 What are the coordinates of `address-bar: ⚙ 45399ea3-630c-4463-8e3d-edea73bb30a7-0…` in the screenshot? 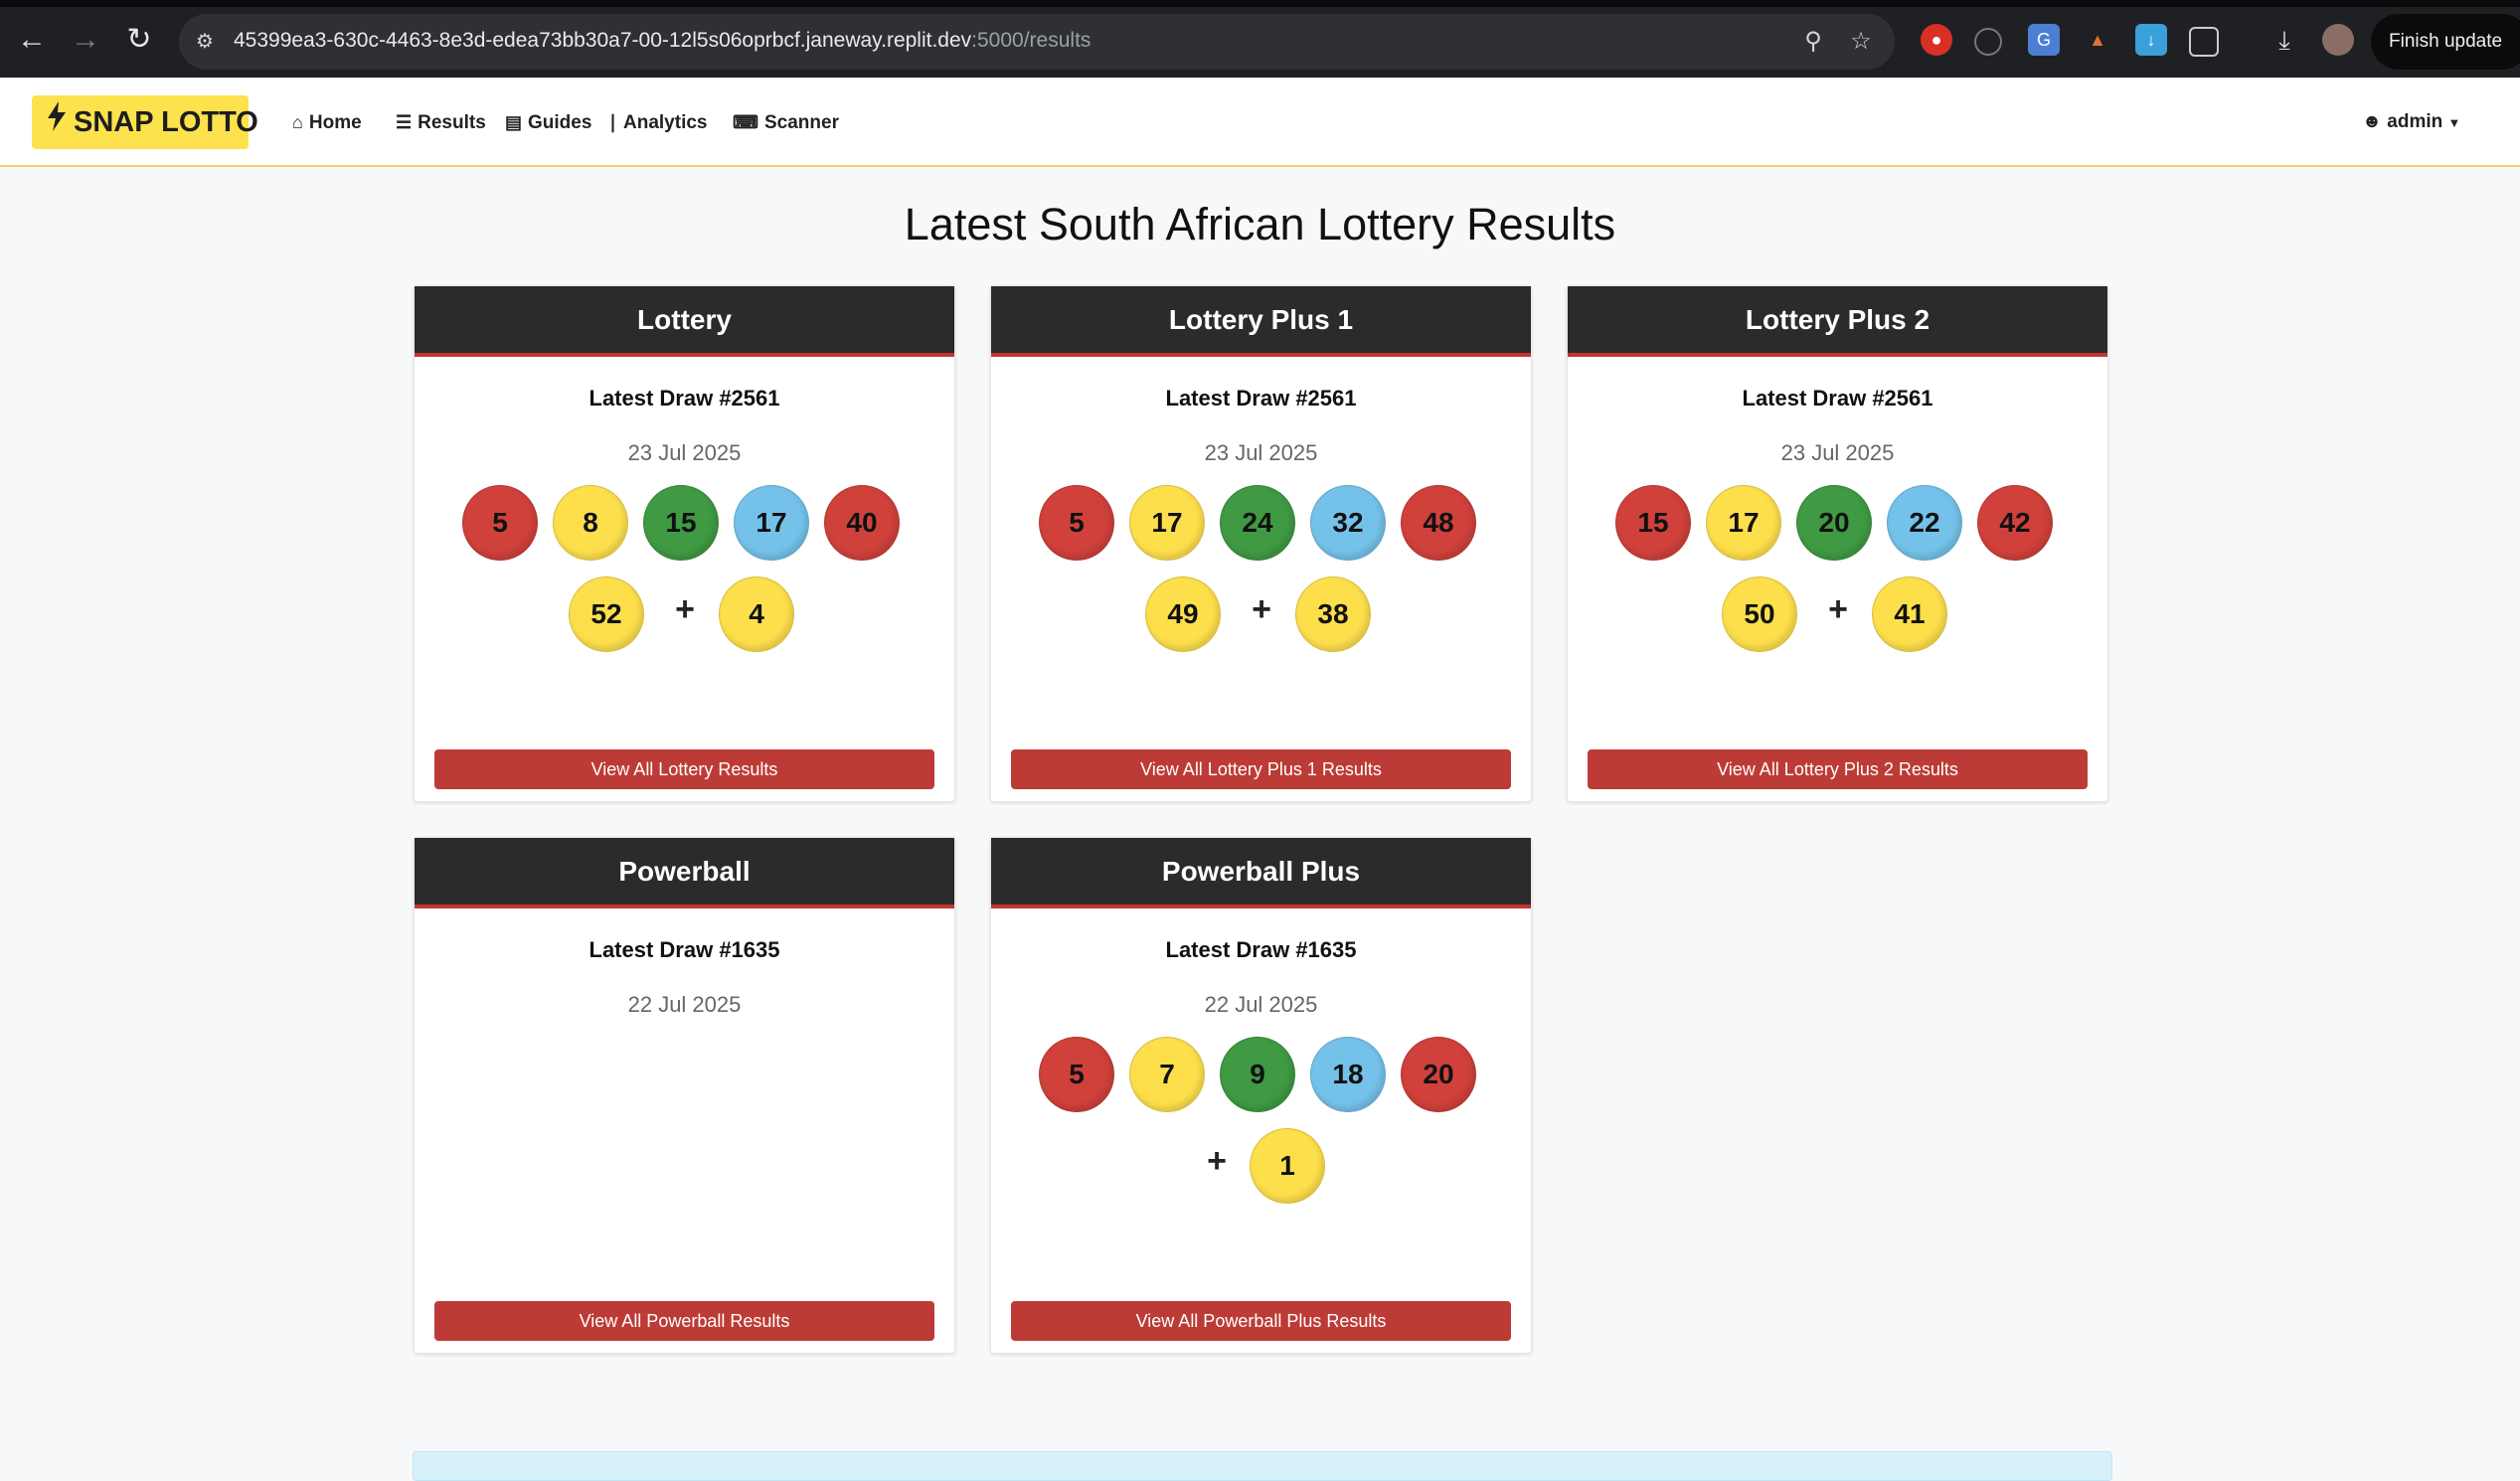 It's located at (1037, 42).